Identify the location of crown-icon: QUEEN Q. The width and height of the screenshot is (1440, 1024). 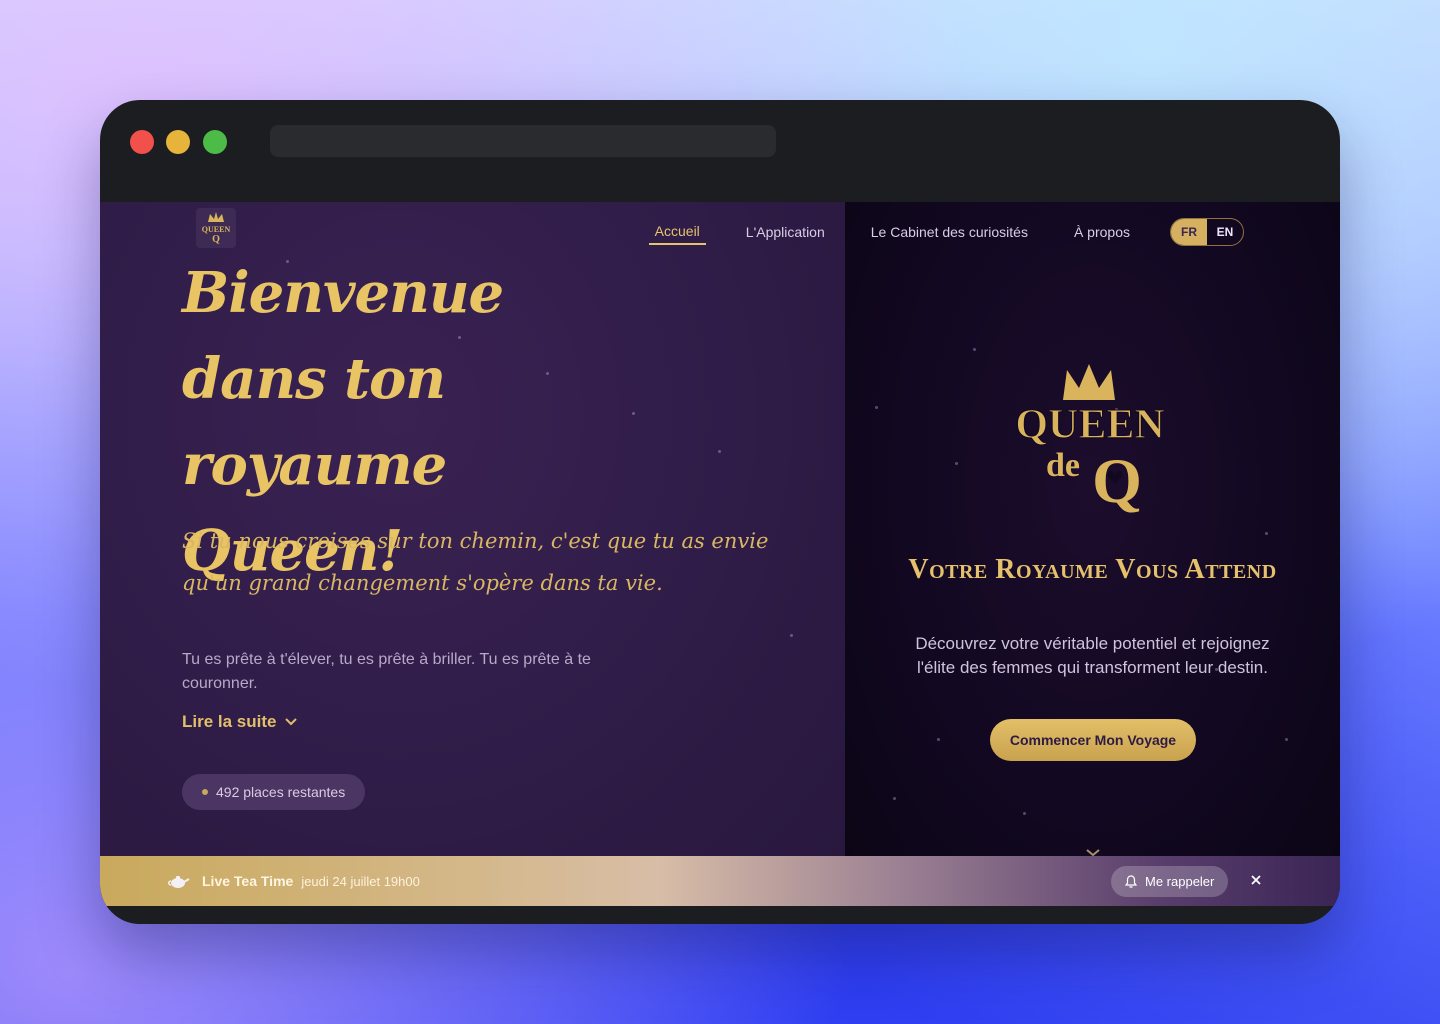
(216, 228).